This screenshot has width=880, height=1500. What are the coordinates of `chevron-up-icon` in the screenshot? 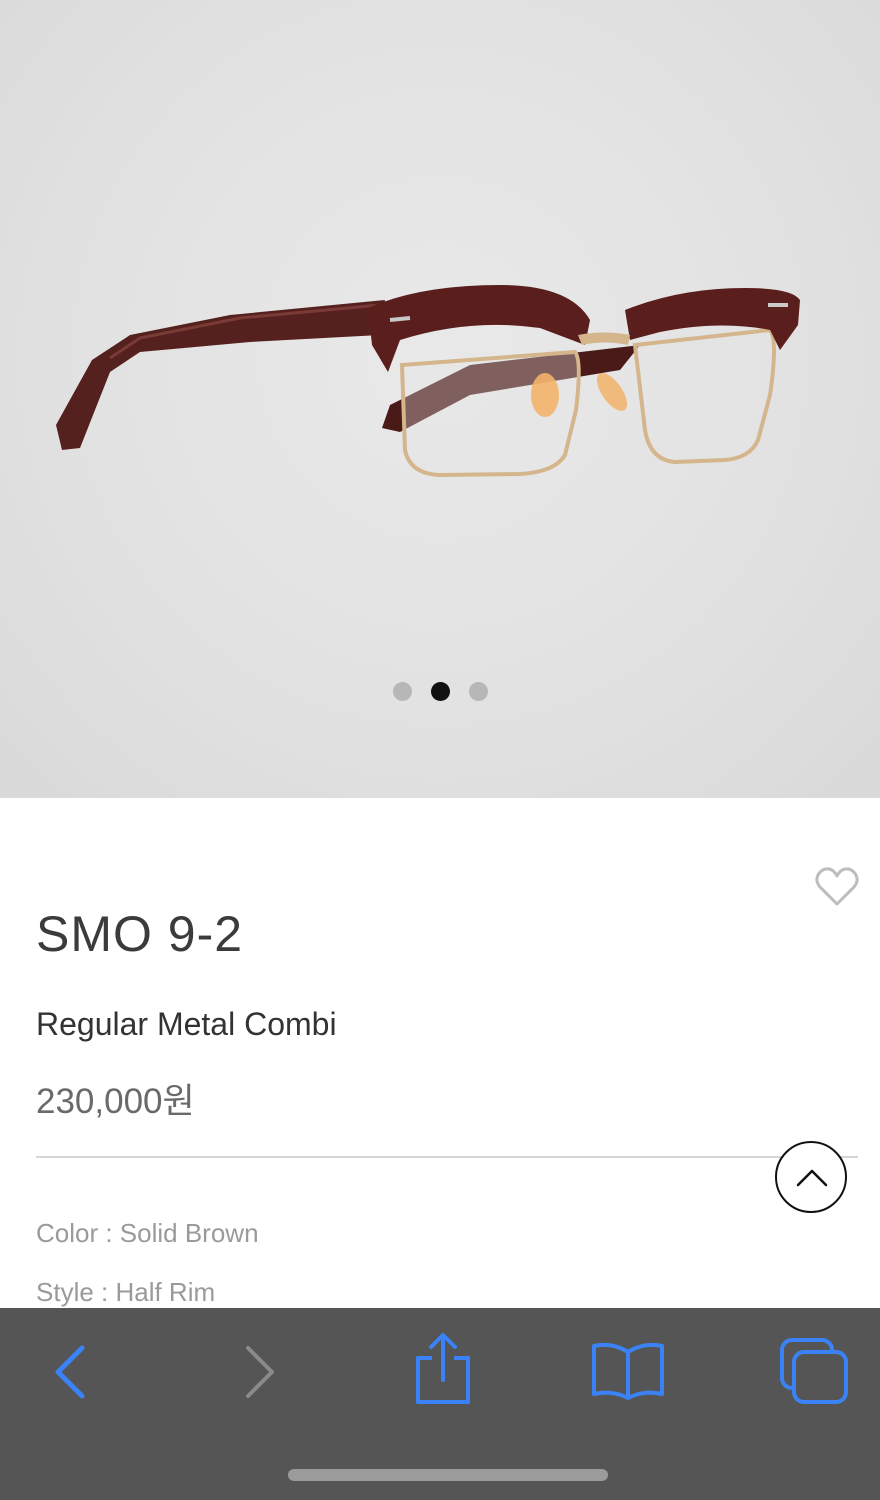 It's located at (812, 1178).